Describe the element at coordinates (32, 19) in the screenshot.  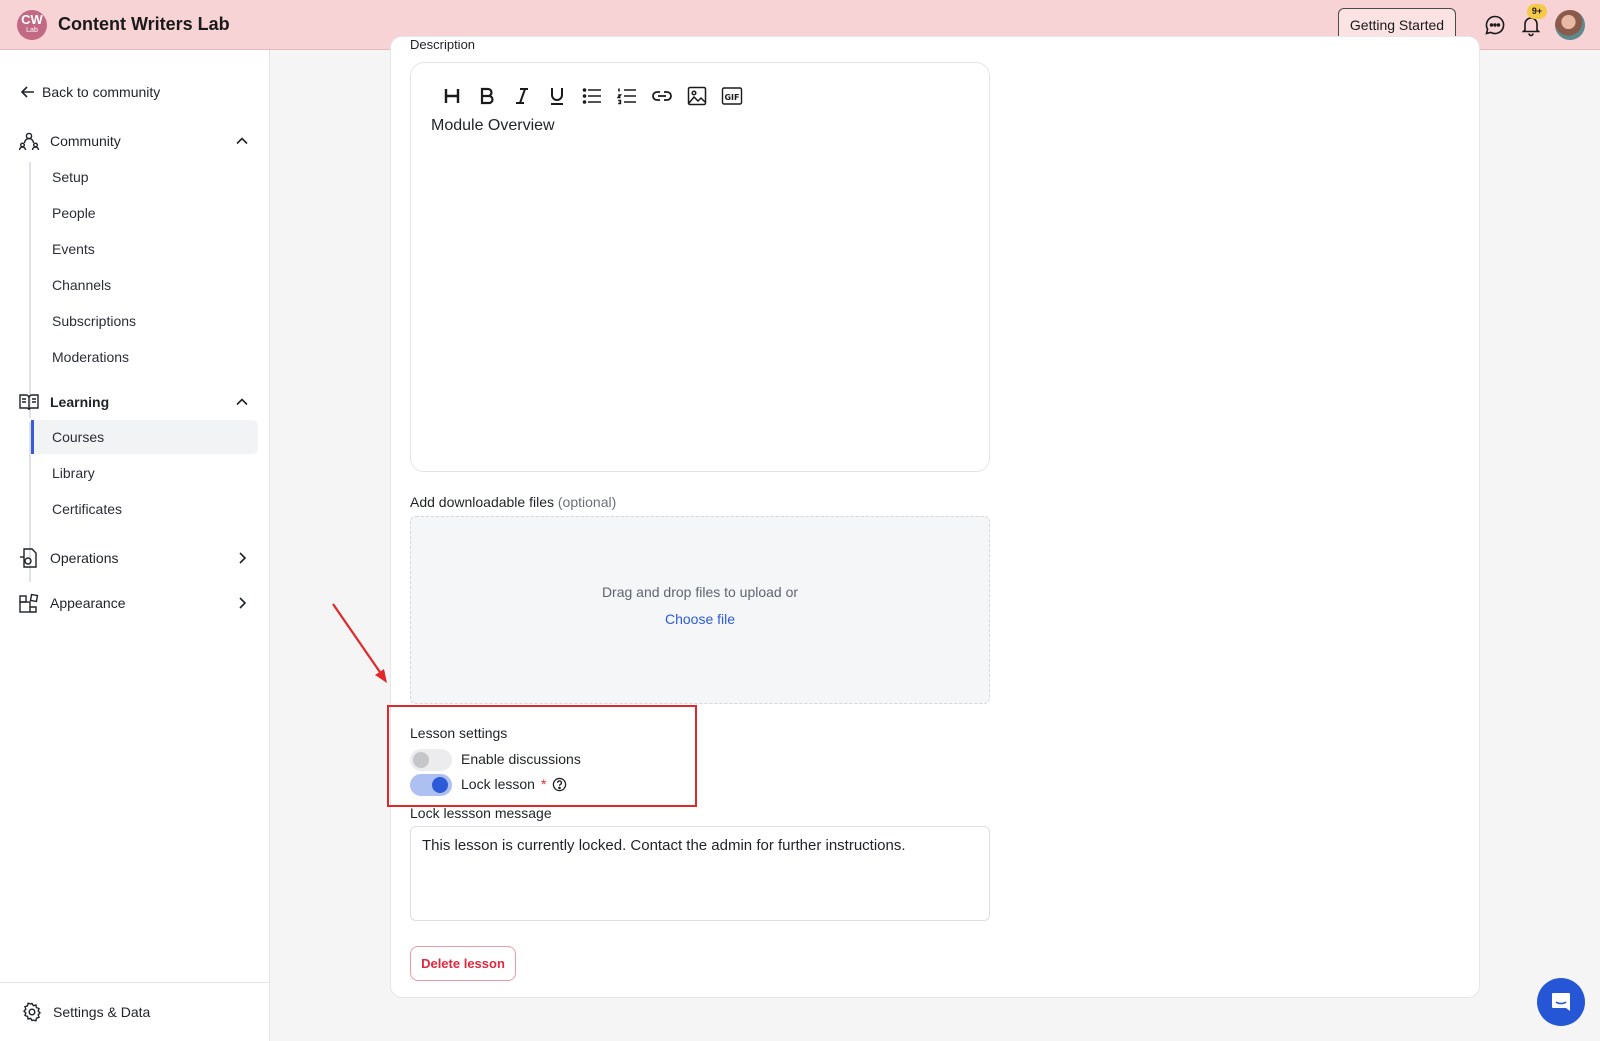
I see `logo-text: CW` at that location.